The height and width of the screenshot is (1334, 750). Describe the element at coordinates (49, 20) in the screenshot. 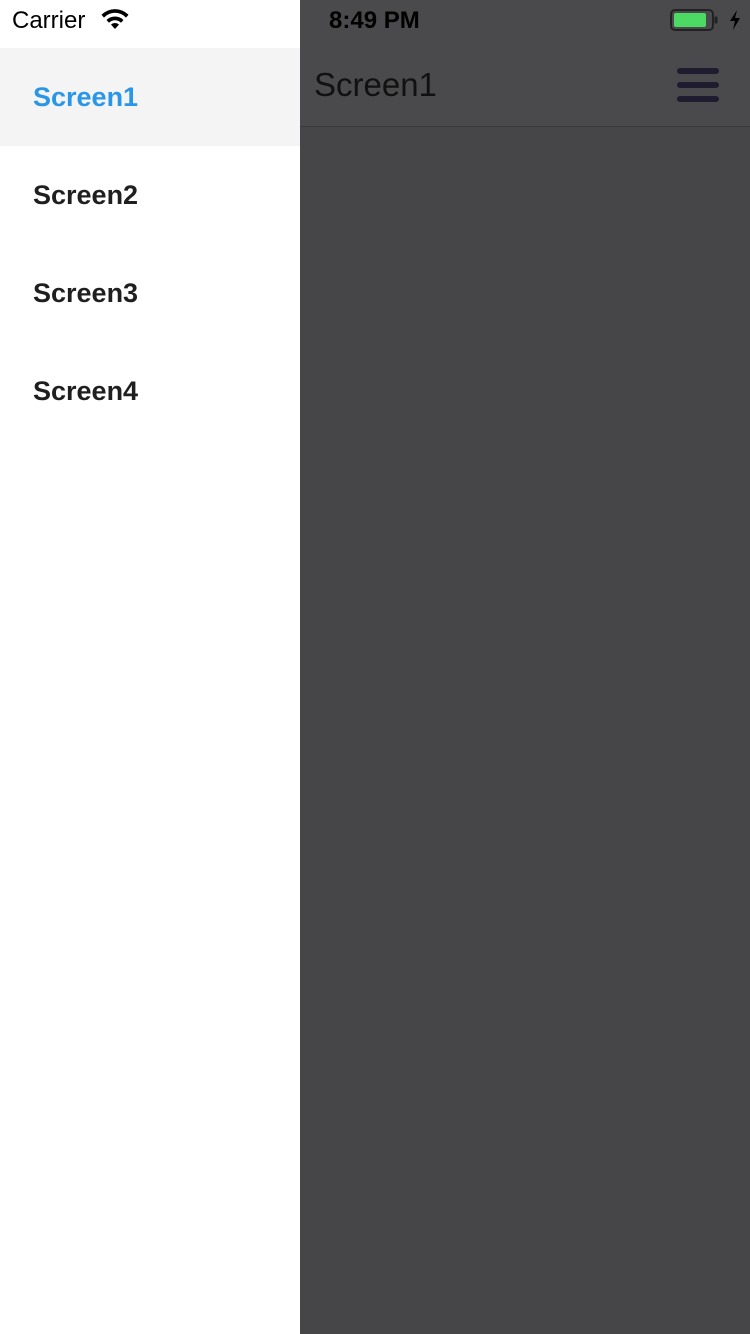

I see `carrier-label: Carrier` at that location.